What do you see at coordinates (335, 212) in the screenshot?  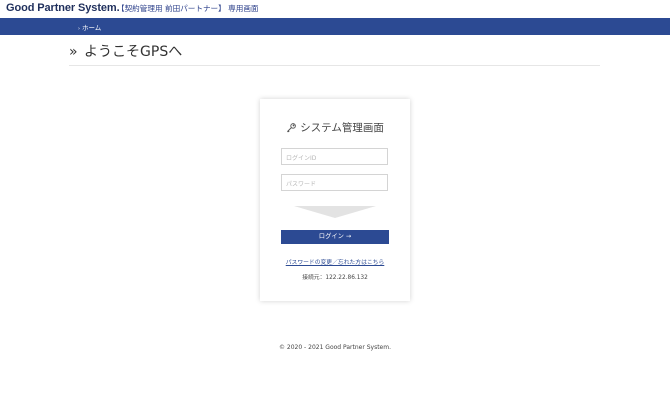 I see `down-triangle-icon` at bounding box center [335, 212].